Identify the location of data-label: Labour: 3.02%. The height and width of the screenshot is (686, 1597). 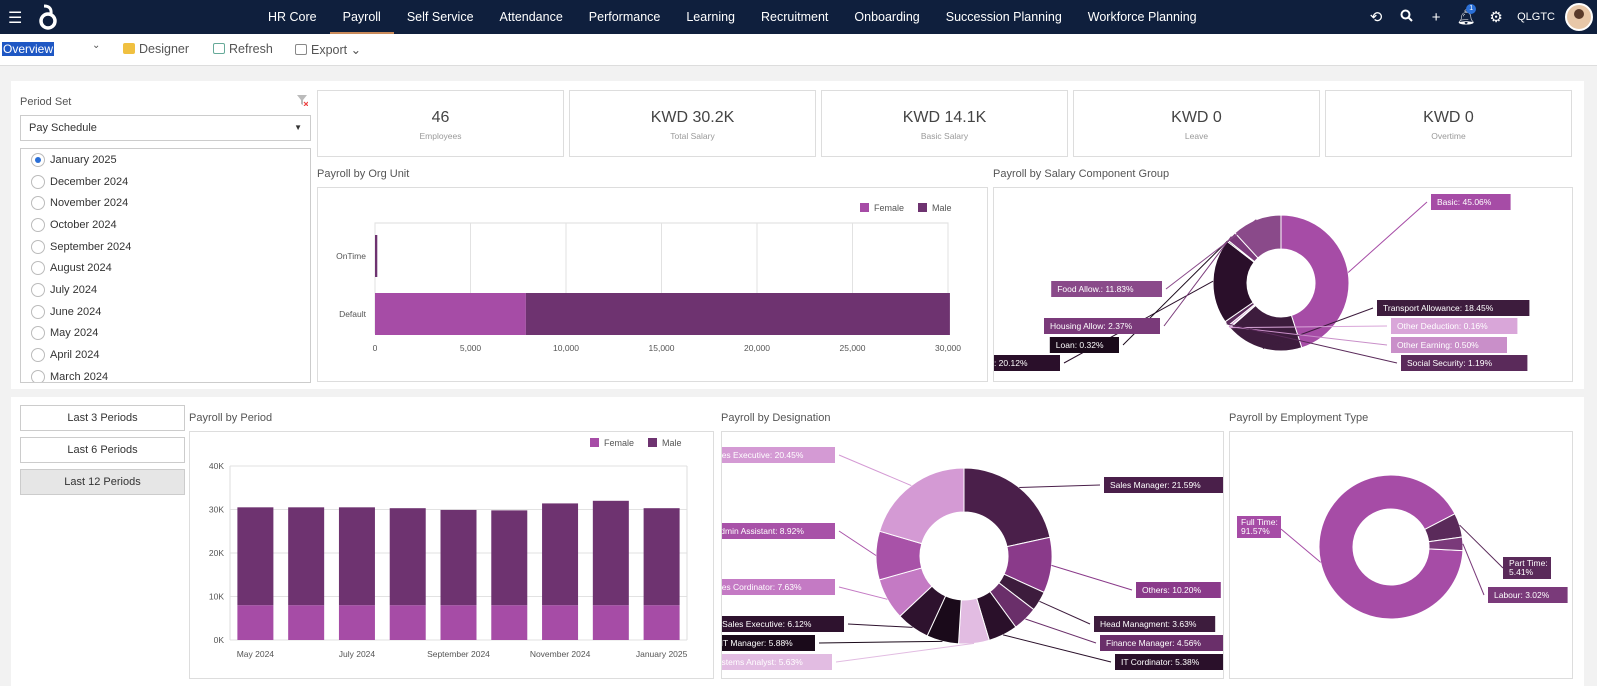
(1522, 595).